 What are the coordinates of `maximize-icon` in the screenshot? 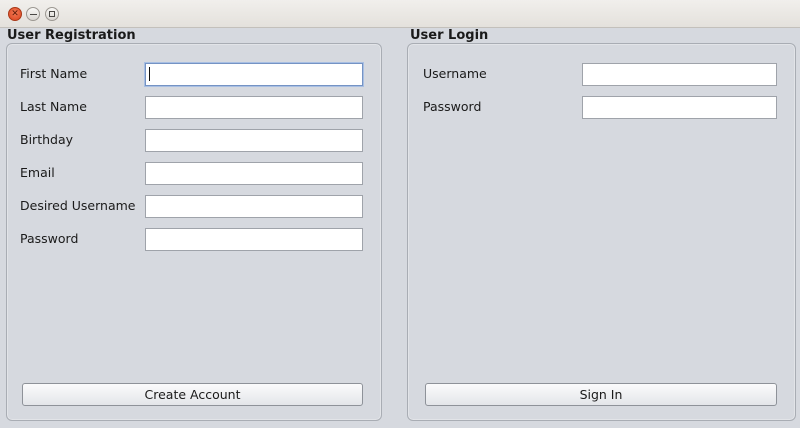 It's located at (52, 14).